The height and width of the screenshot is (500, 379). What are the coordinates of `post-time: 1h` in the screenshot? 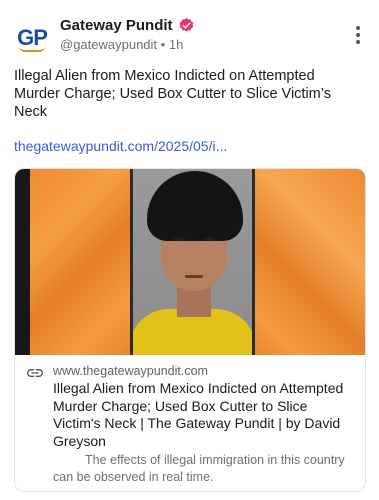 It's located at (176, 44).